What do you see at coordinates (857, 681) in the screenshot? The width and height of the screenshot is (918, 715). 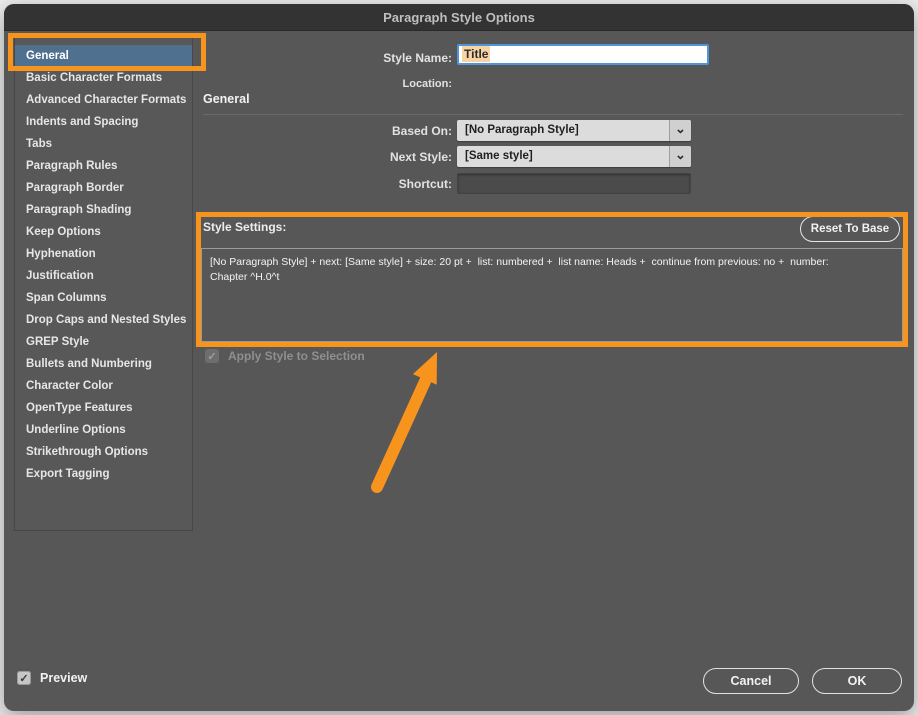 I see `ok-button: OK` at bounding box center [857, 681].